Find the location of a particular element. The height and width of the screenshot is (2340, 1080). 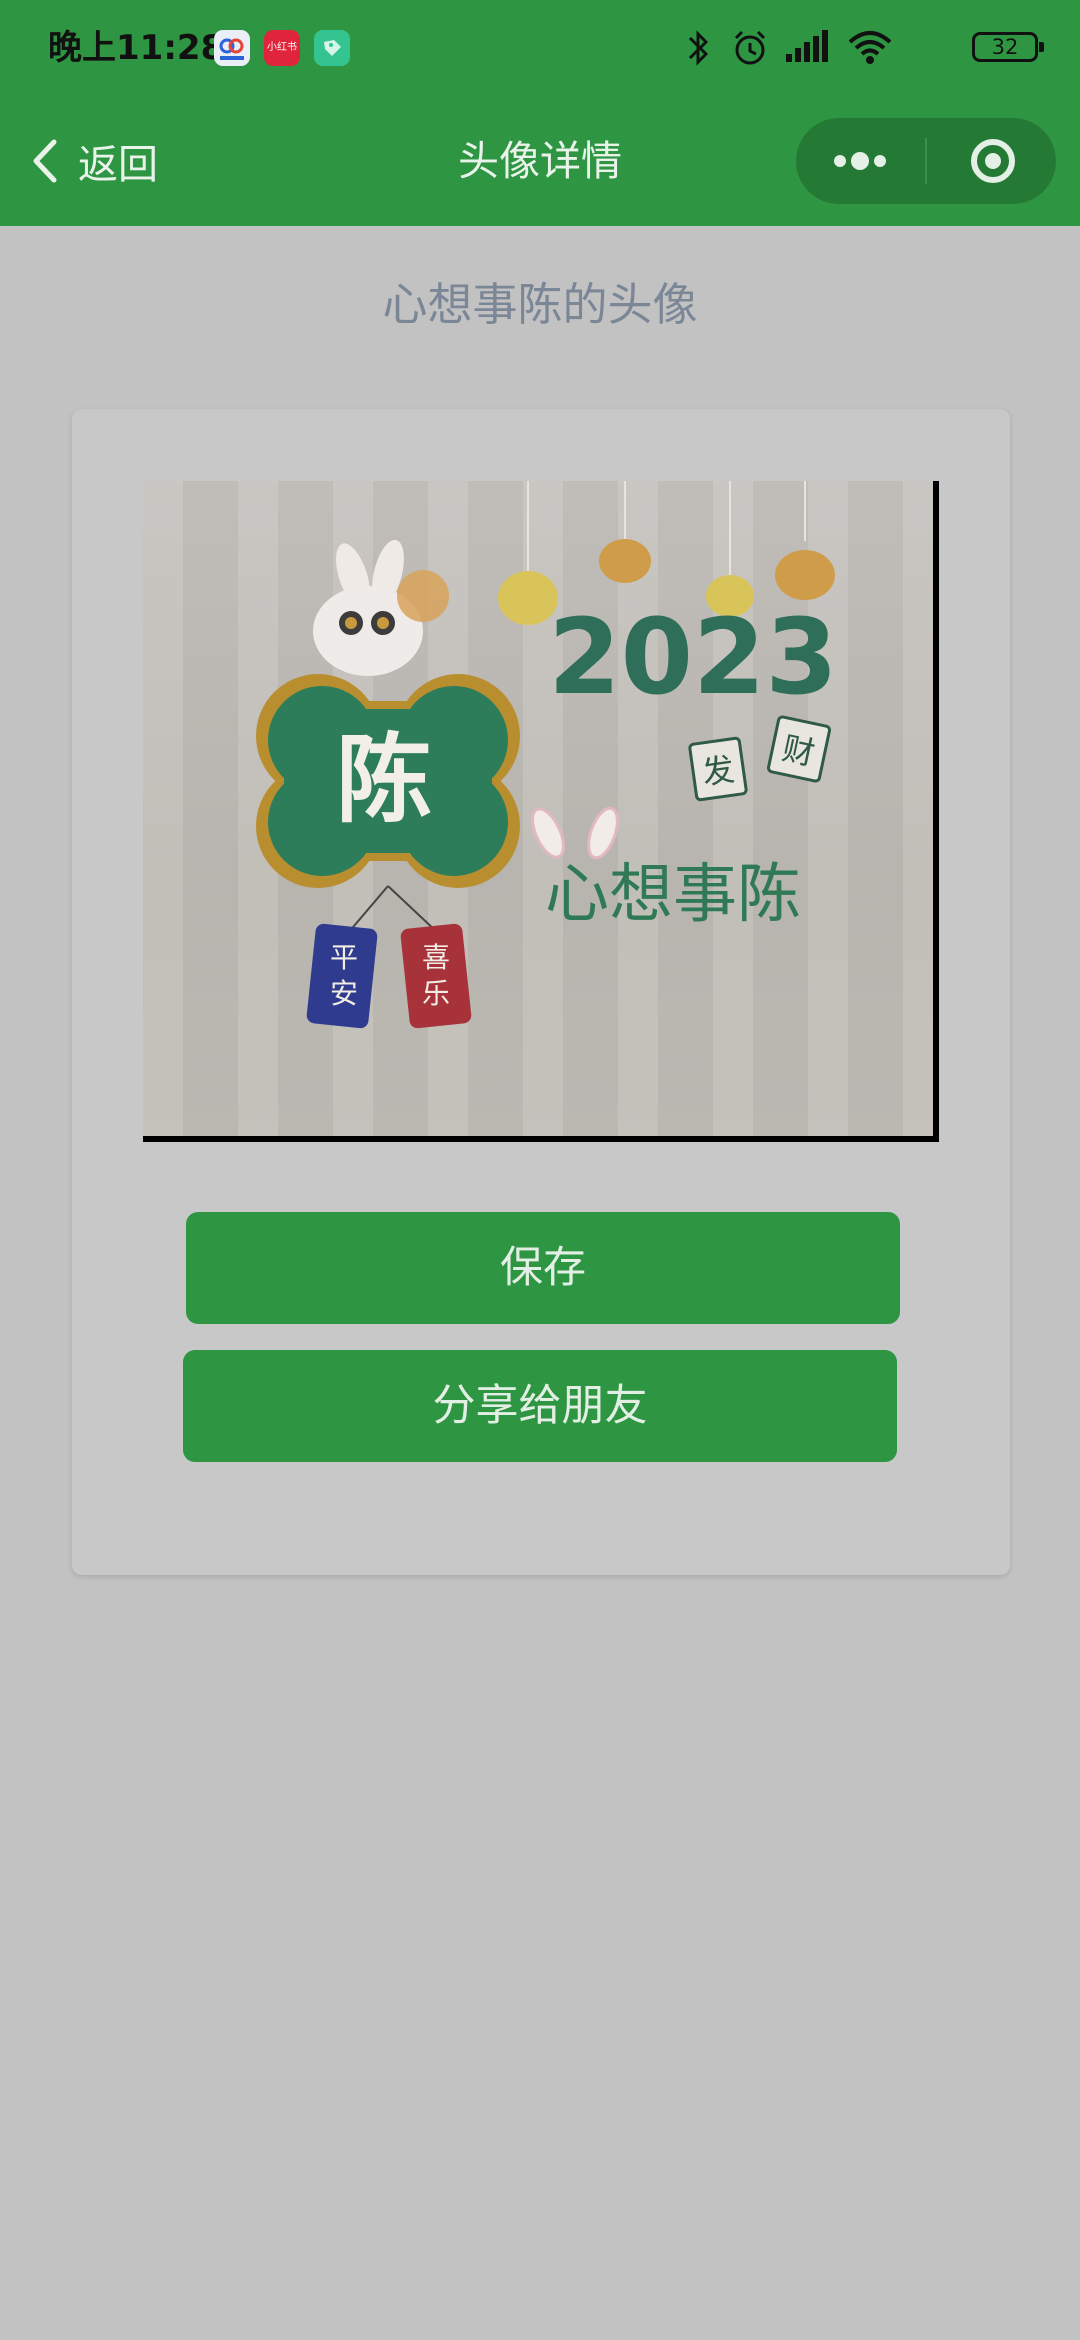

status-icons: 32 is located at coordinates (861, 48).